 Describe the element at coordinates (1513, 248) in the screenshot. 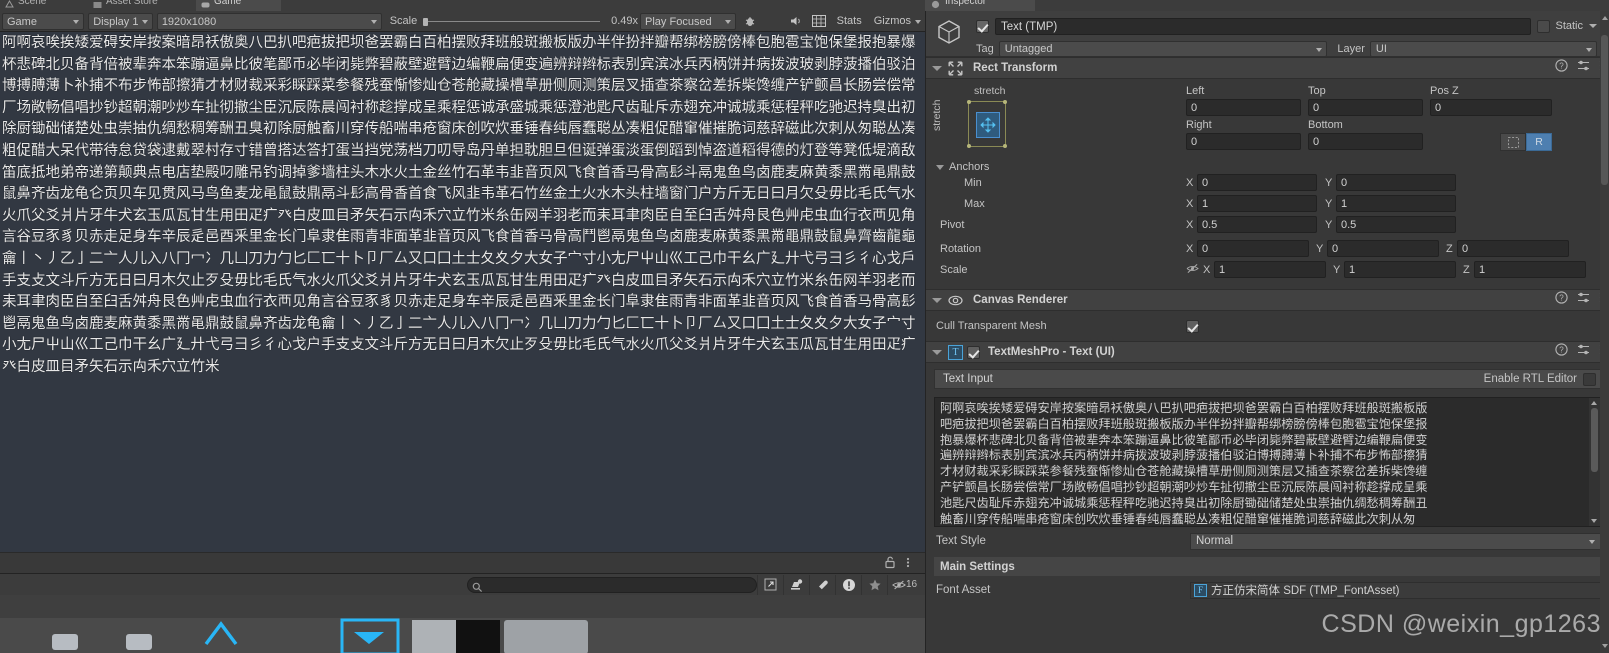

I see `rotation-z-input: 0` at that location.